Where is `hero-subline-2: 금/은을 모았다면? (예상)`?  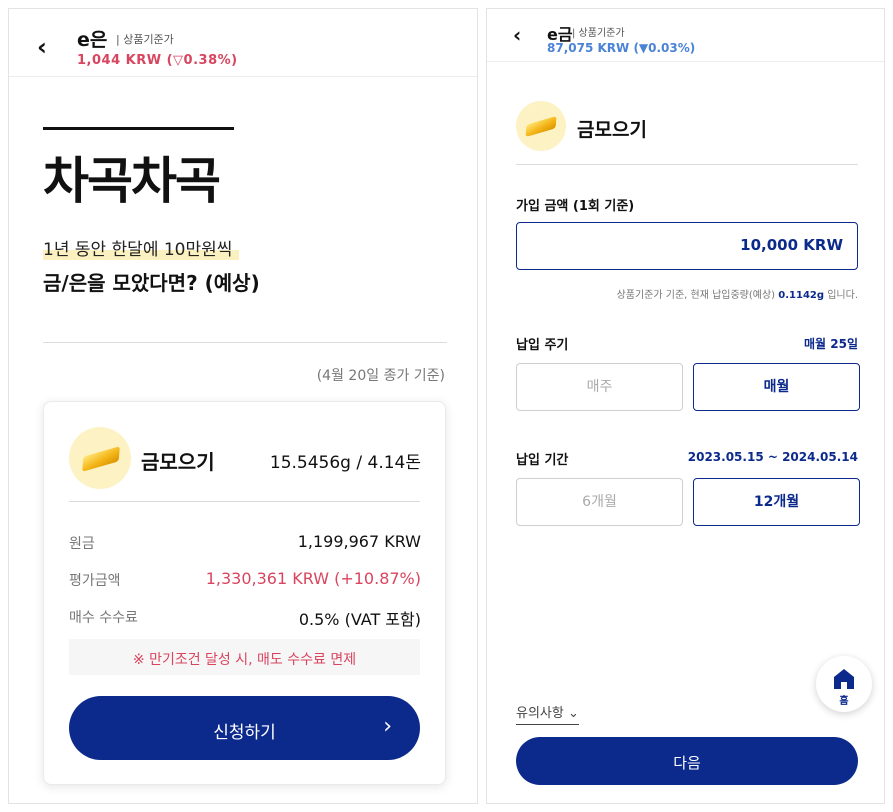
hero-subline-2: 금/은을 모았다면? (예상) is located at coordinates (151, 283).